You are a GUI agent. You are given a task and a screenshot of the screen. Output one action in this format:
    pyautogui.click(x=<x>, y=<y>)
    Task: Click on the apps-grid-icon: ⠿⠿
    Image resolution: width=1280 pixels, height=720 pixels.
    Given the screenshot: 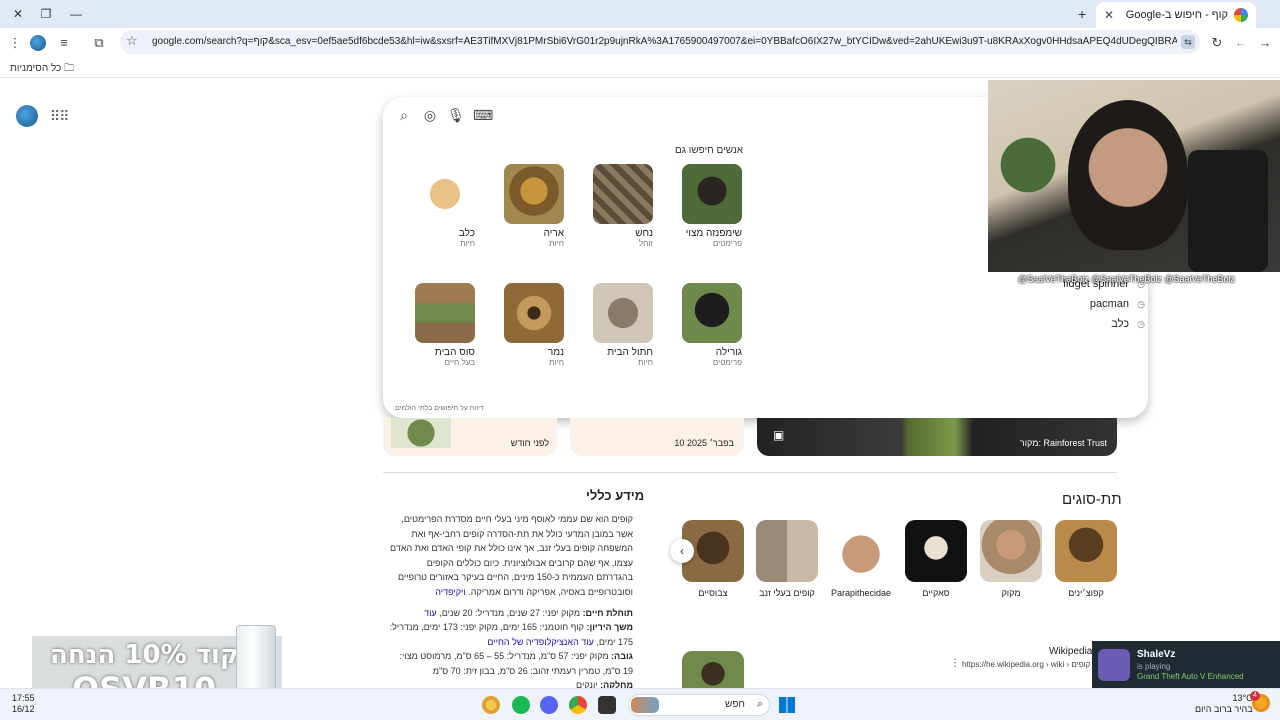 What is the action you would take?
    pyautogui.click(x=59, y=116)
    